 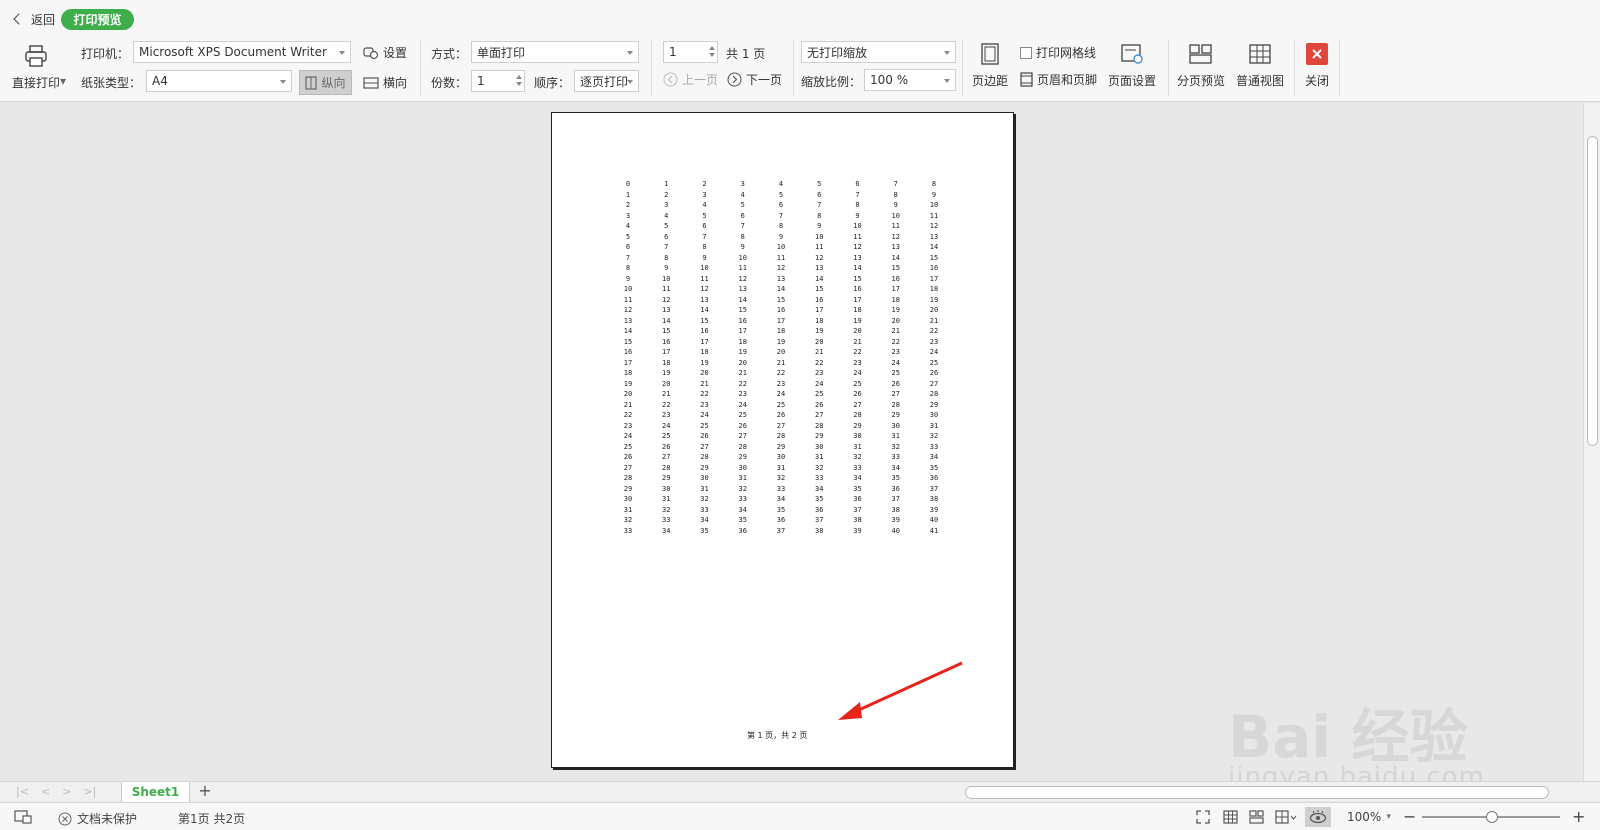 What do you see at coordinates (1364, 817) in the screenshot?
I see `zoom-value: 100%` at bounding box center [1364, 817].